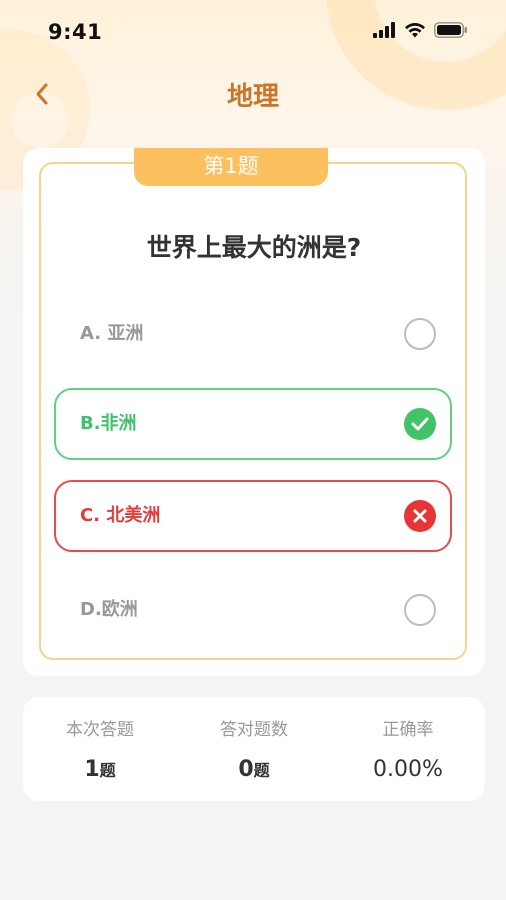 Image resolution: width=506 pixels, height=900 pixels. Describe the element at coordinates (420, 424) in the screenshot. I see `check-circle-icon` at that location.